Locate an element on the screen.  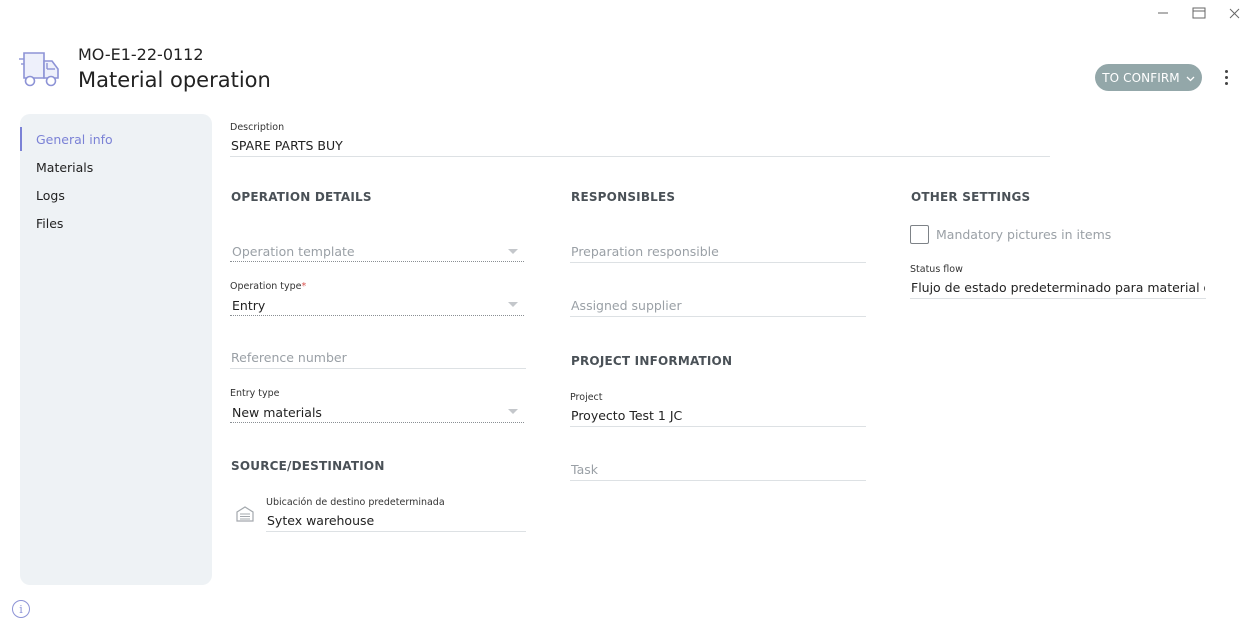
operation-type-select: Entry is located at coordinates (248, 305).